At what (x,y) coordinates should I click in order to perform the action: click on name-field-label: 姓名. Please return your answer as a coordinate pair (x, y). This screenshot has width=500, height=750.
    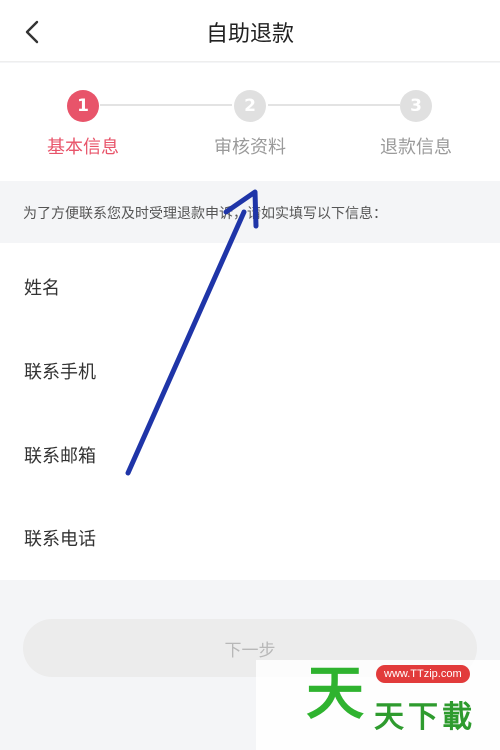
    Looking at the image, I should click on (42, 288).